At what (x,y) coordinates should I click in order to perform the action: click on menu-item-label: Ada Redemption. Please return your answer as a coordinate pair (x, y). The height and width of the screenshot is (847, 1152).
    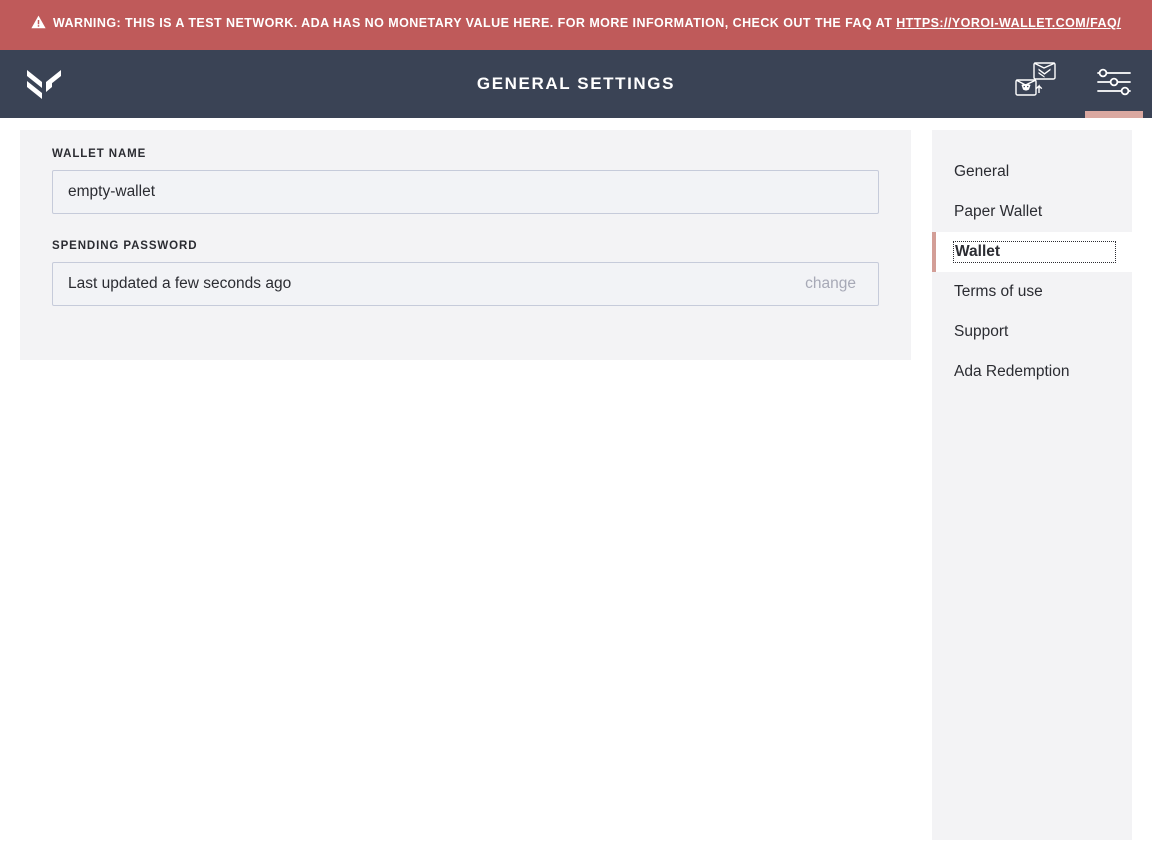
    Looking at the image, I should click on (1012, 371).